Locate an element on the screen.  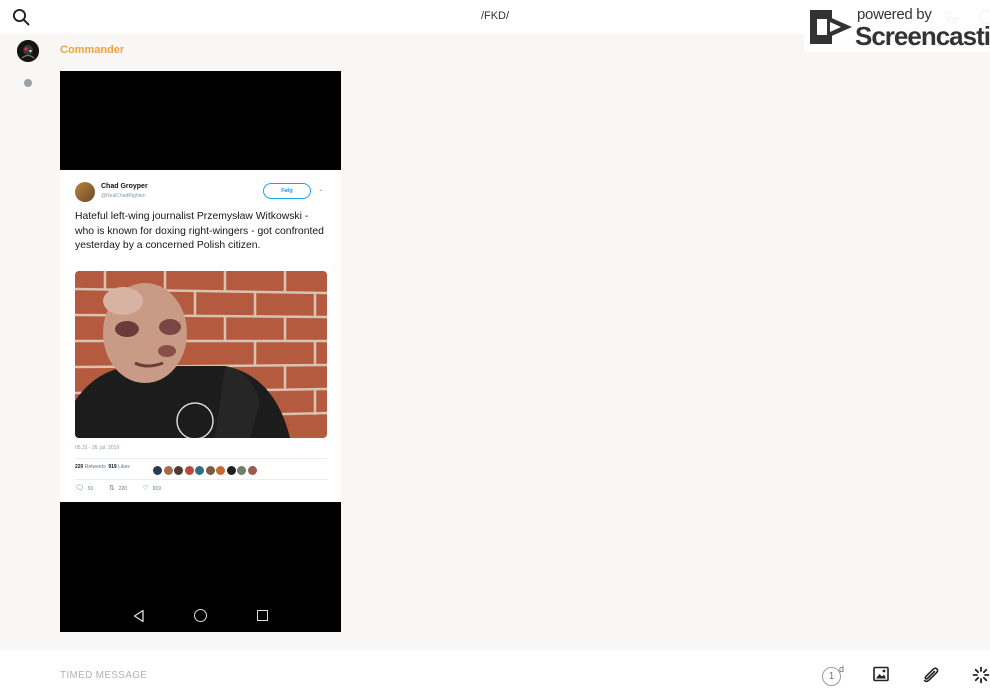
tweet-photo is located at coordinates (201, 354).